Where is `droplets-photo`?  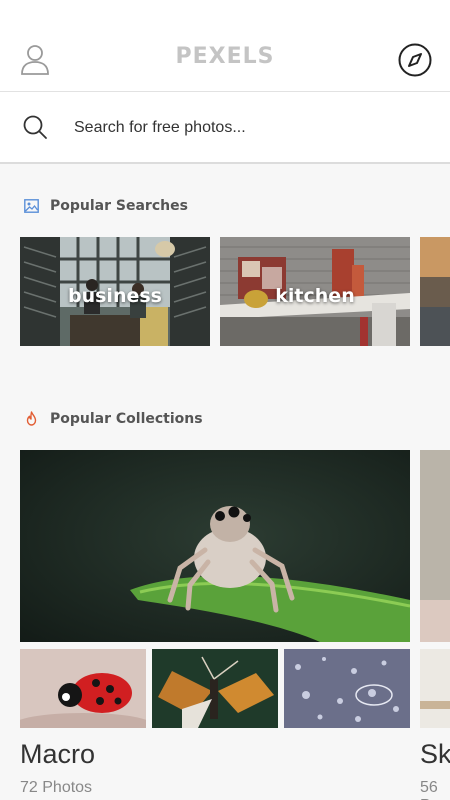
droplets-photo is located at coordinates (347, 688).